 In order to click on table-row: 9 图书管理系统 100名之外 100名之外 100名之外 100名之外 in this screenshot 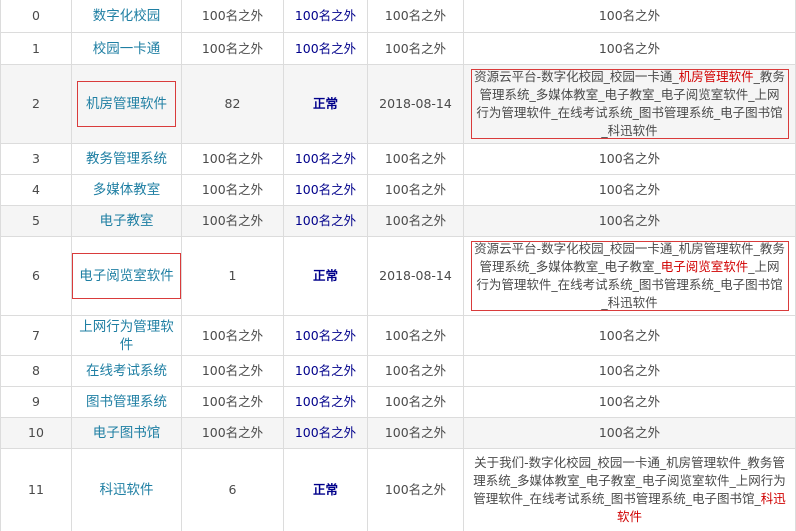, I will do `click(398, 402)`.